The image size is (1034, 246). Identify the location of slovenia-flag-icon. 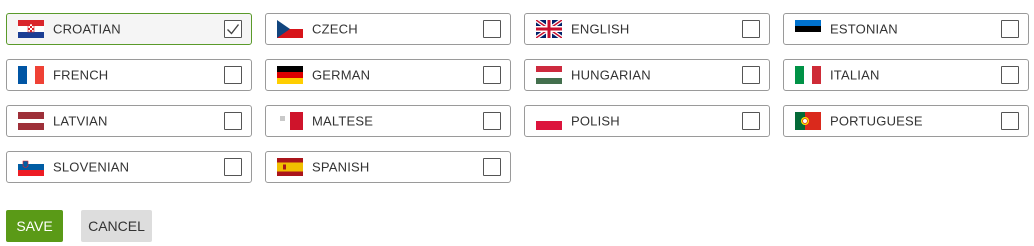
(31, 167).